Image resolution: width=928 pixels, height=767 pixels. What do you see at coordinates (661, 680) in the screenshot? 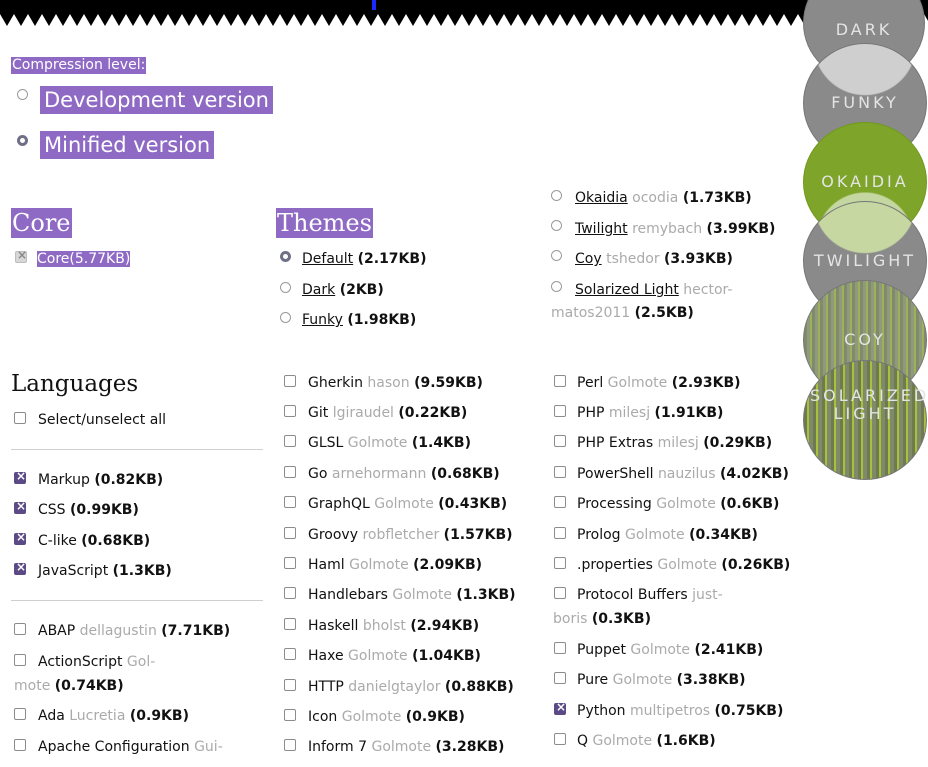
I see `language-item: Pure Golmote (3.38KB)` at bounding box center [661, 680].